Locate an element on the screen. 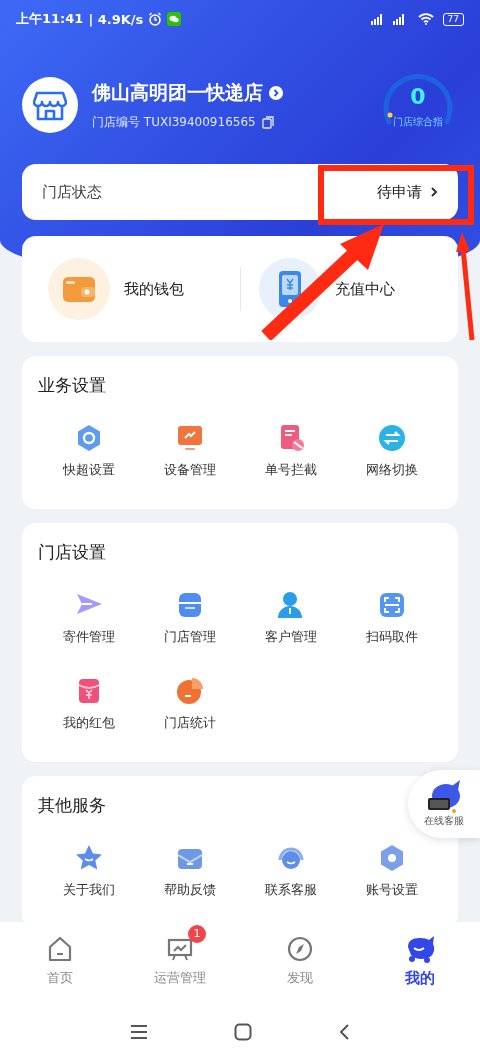  menu-item: 扫码取件 is located at coordinates (391, 618).